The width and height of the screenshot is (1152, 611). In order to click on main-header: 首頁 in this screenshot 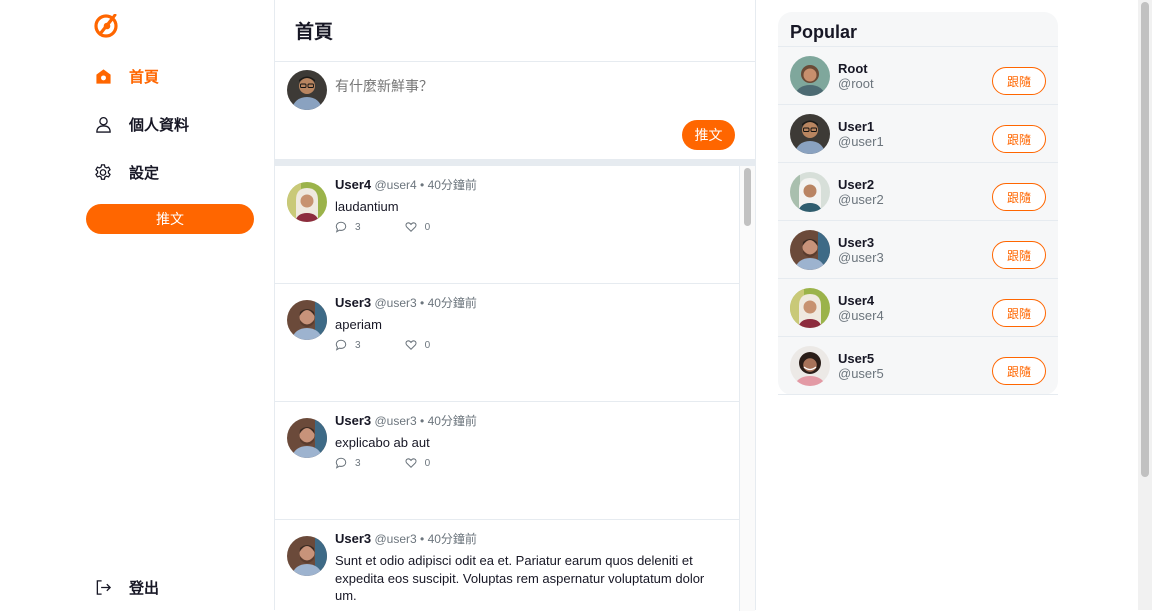, I will do `click(515, 31)`.